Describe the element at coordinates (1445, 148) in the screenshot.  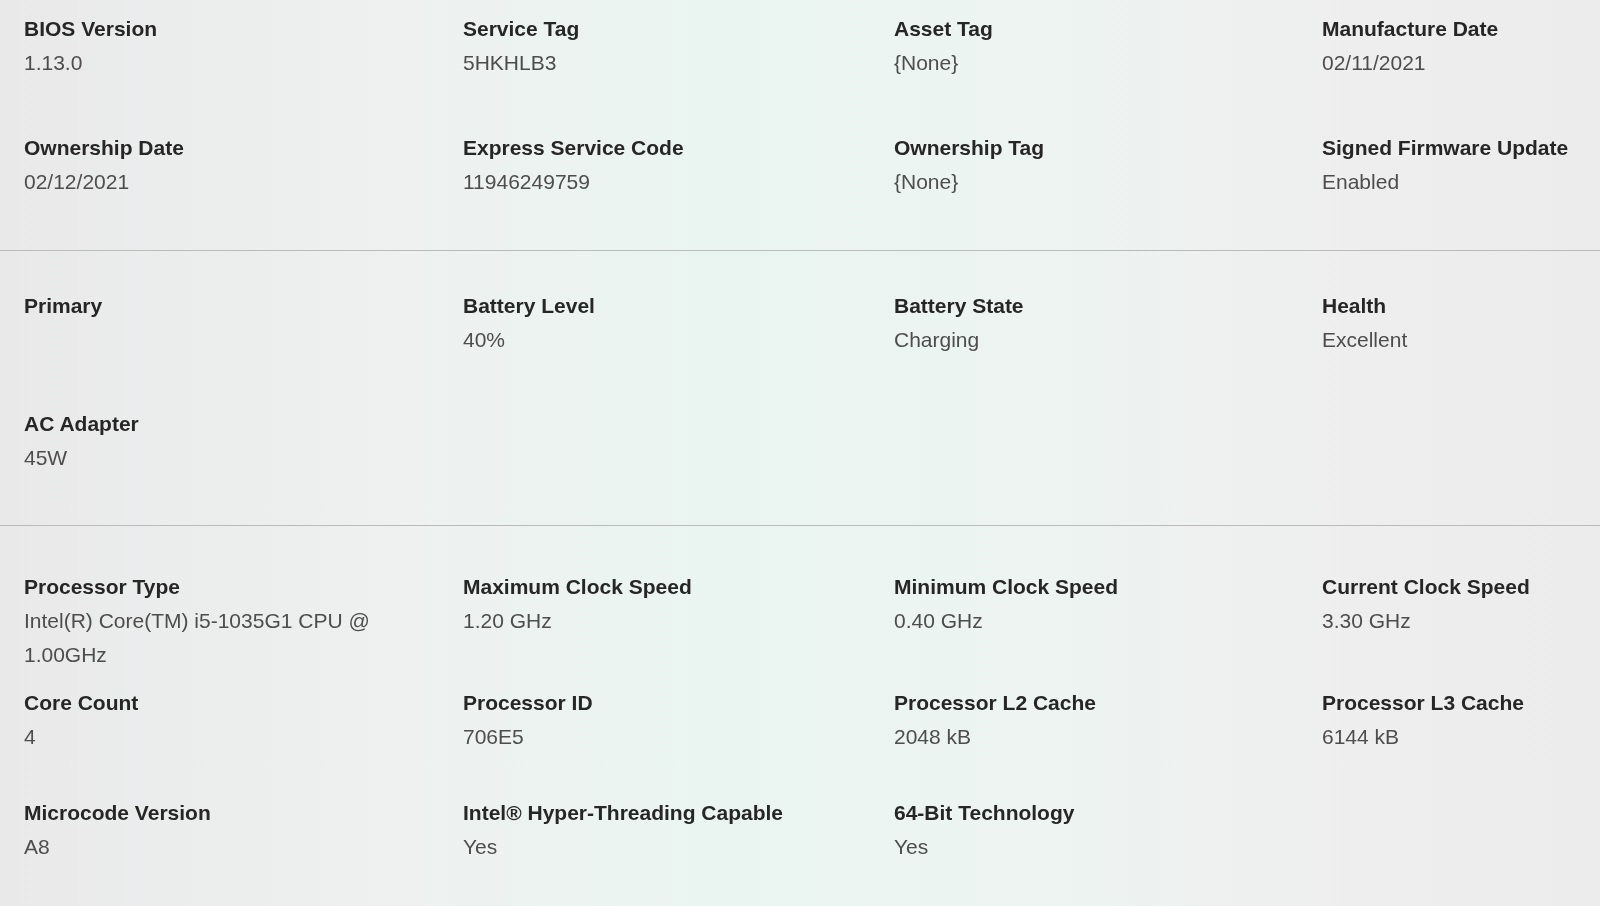
I see `field-label: Signed Firmware Update` at that location.